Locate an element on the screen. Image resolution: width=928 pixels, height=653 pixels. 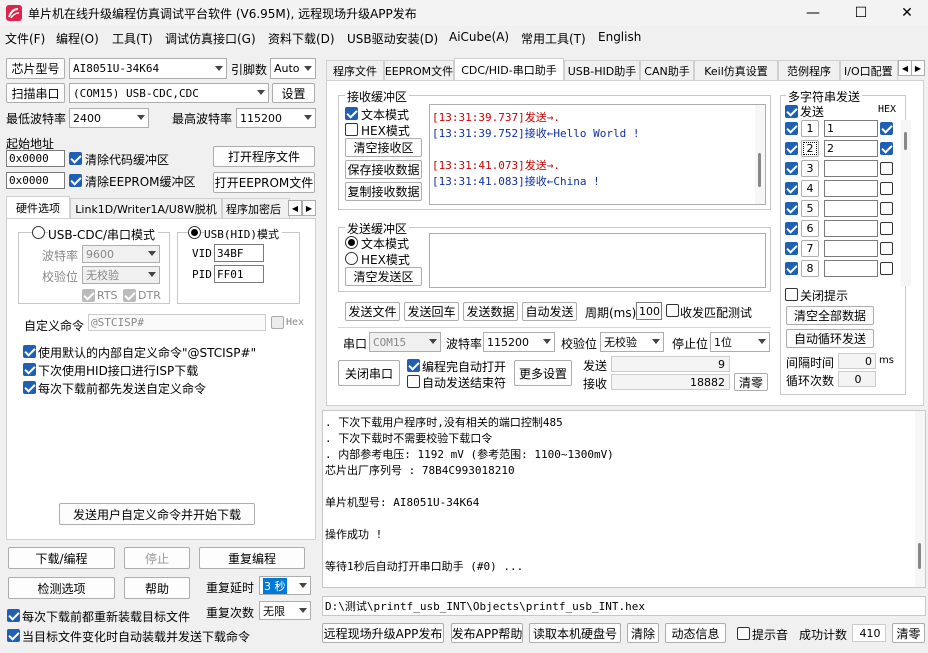
auto-load-on-change-checkbox is located at coordinates (13, 635).